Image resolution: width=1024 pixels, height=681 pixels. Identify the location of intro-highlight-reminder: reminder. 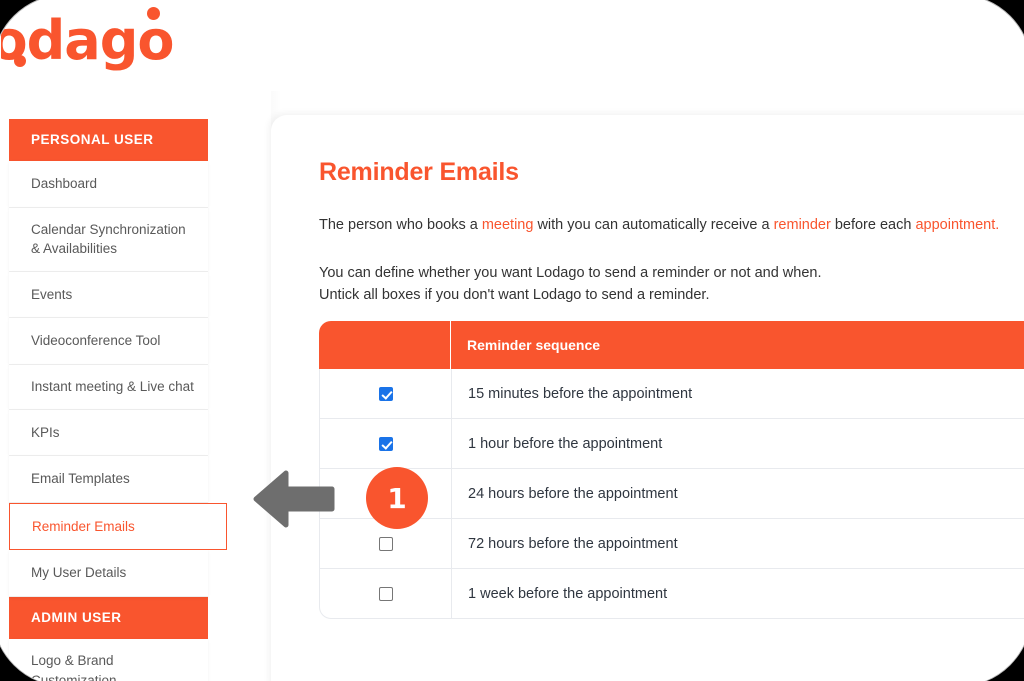
(802, 225).